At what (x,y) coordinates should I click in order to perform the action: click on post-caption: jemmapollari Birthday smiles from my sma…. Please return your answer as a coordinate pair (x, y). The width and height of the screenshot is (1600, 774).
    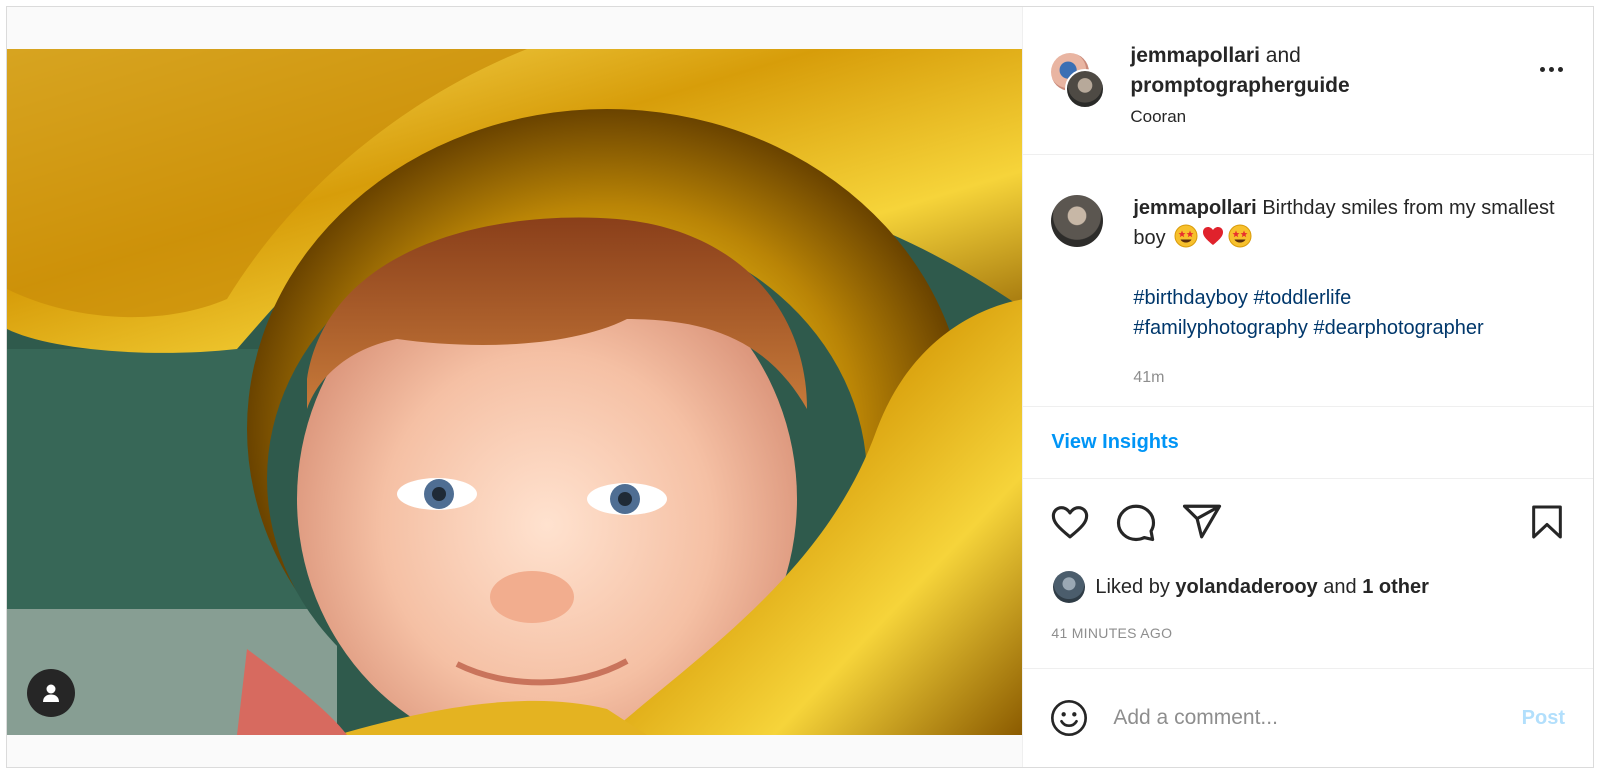
    Looking at the image, I should click on (1308, 281).